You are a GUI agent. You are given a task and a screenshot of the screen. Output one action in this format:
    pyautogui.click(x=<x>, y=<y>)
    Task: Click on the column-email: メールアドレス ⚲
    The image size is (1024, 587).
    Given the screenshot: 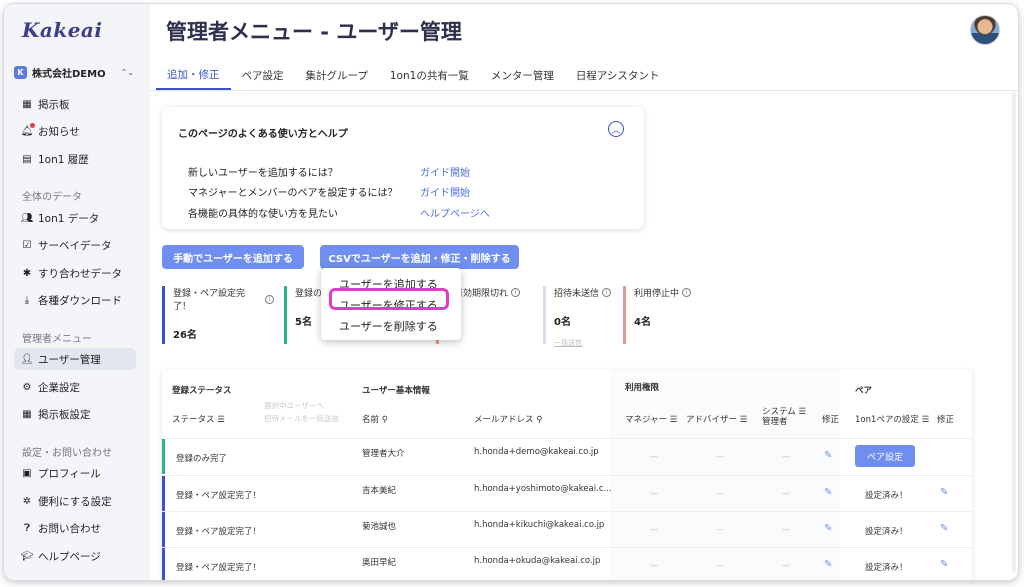 What is the action you would take?
    pyautogui.click(x=508, y=419)
    